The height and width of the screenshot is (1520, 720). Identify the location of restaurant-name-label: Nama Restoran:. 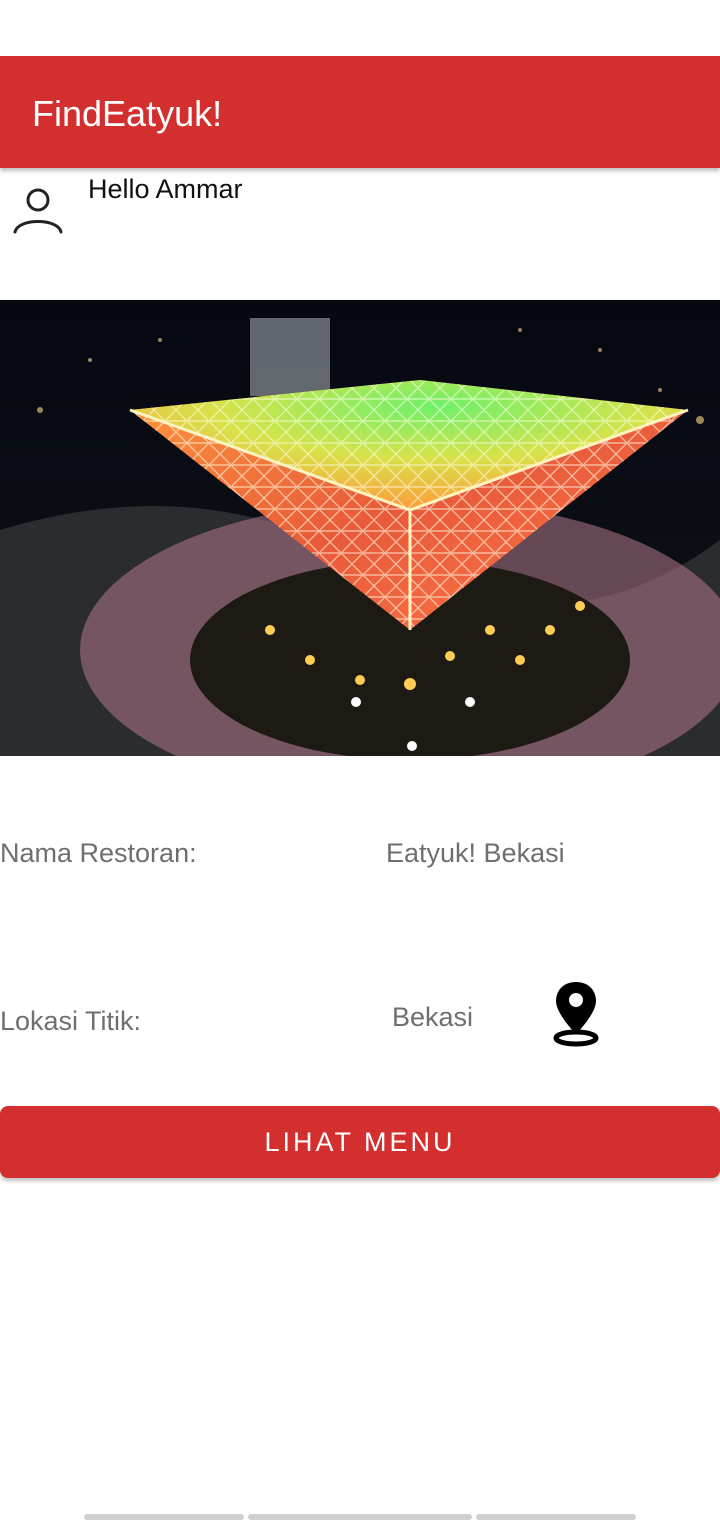
(98, 853).